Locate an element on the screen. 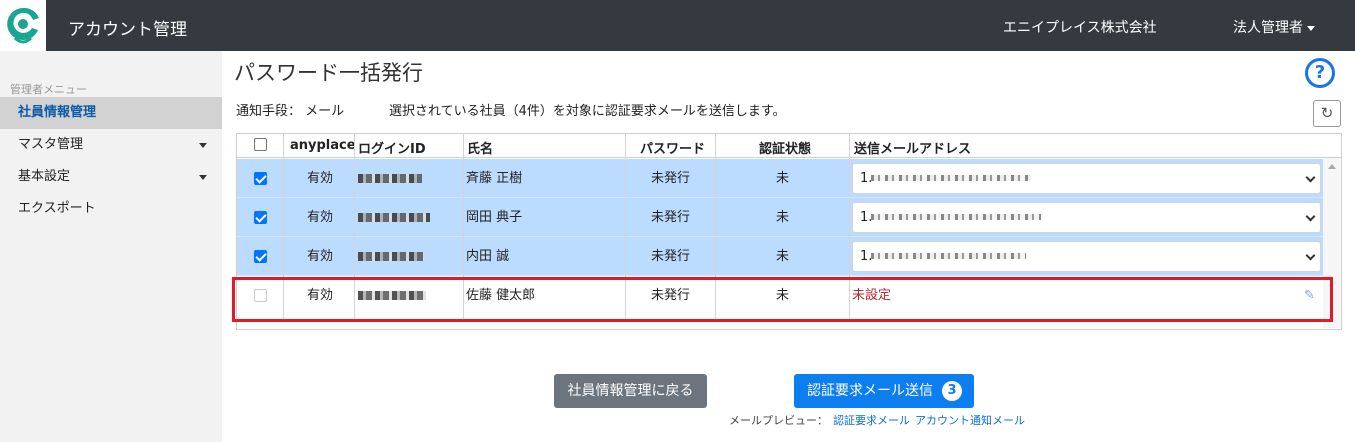 This screenshot has height=442, width=1355. back-to-employee-info-button: 社員情報管理に戻る is located at coordinates (630, 391).